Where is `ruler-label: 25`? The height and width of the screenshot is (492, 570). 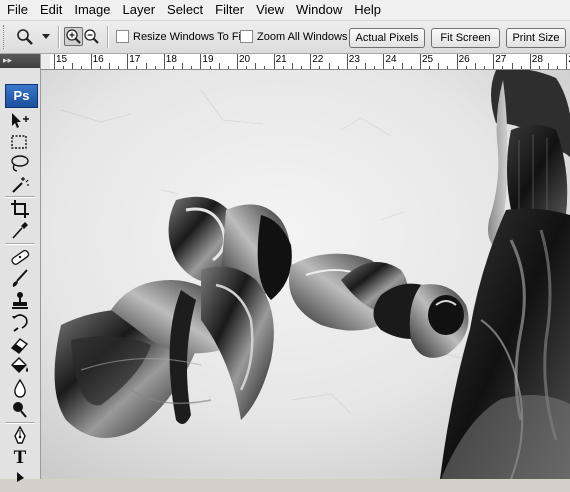 ruler-label: 25 is located at coordinates (428, 59).